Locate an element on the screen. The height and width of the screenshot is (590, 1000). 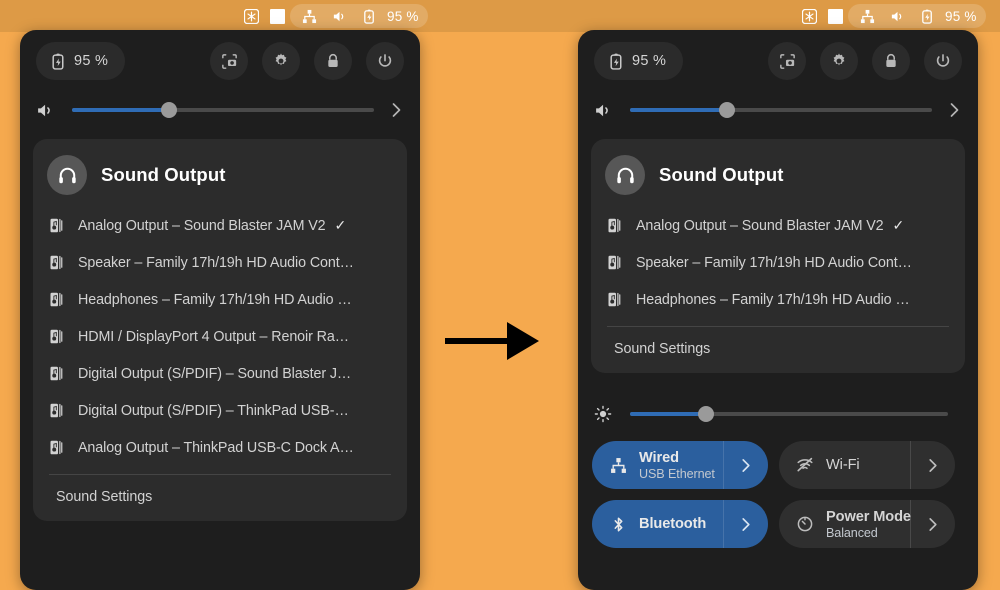
tile-wifi-label: Wi-Fi is located at coordinates (843, 465).